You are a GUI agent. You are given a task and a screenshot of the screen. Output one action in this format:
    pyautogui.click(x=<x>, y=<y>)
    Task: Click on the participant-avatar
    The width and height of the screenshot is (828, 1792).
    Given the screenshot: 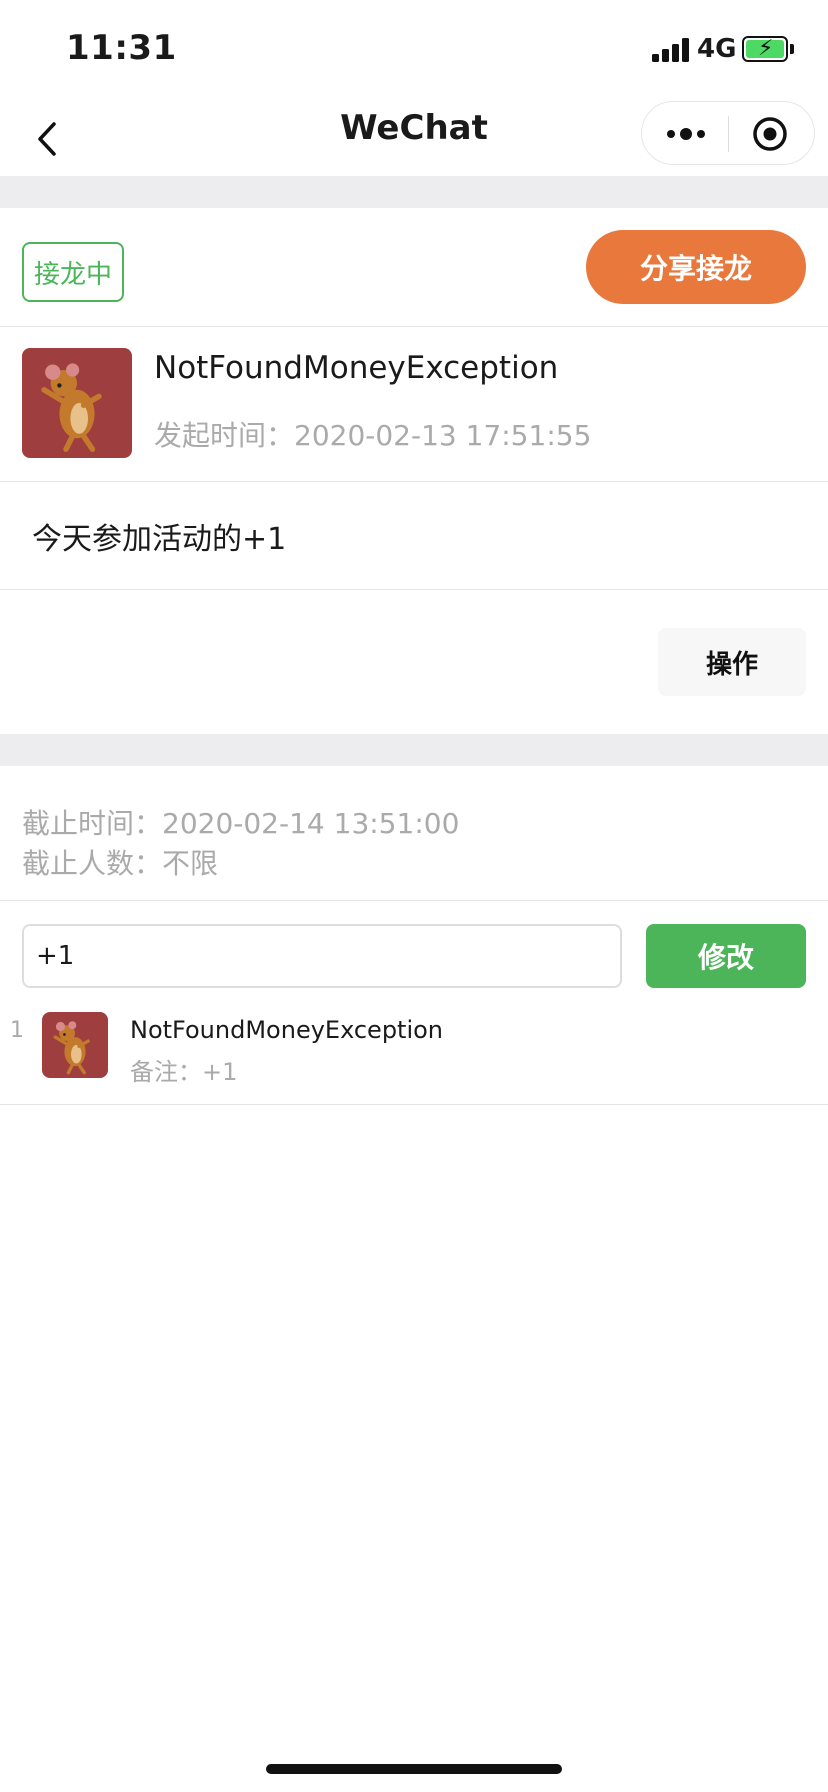 What is the action you would take?
    pyautogui.click(x=75, y=1045)
    